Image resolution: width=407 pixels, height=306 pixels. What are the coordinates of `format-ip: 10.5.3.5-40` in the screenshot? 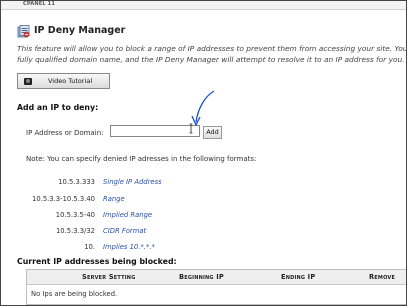 It's located at (75, 215).